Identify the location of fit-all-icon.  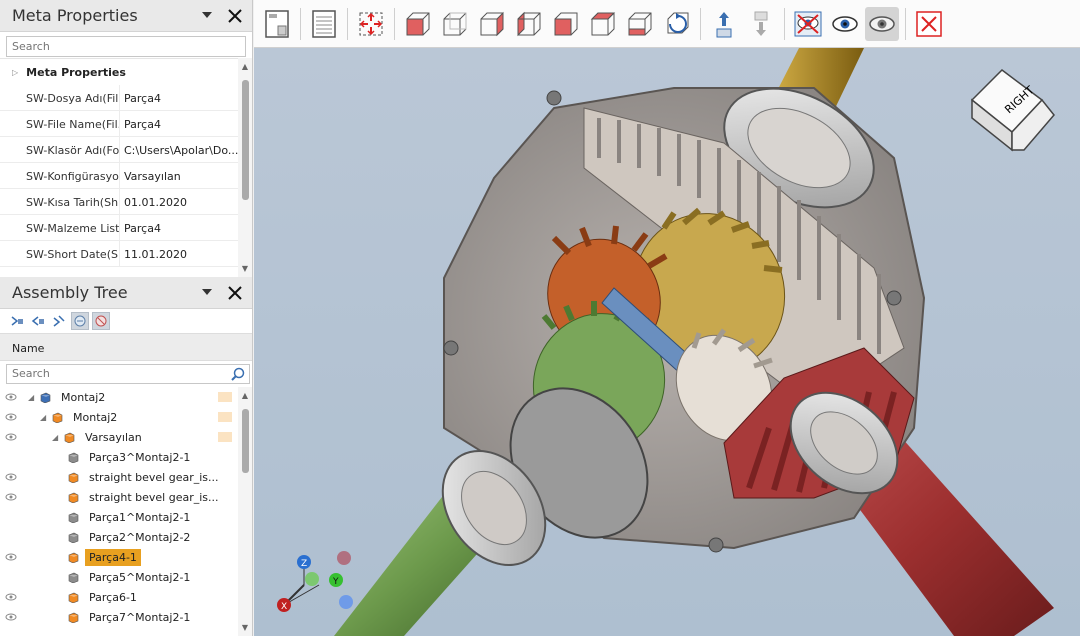
(371, 24).